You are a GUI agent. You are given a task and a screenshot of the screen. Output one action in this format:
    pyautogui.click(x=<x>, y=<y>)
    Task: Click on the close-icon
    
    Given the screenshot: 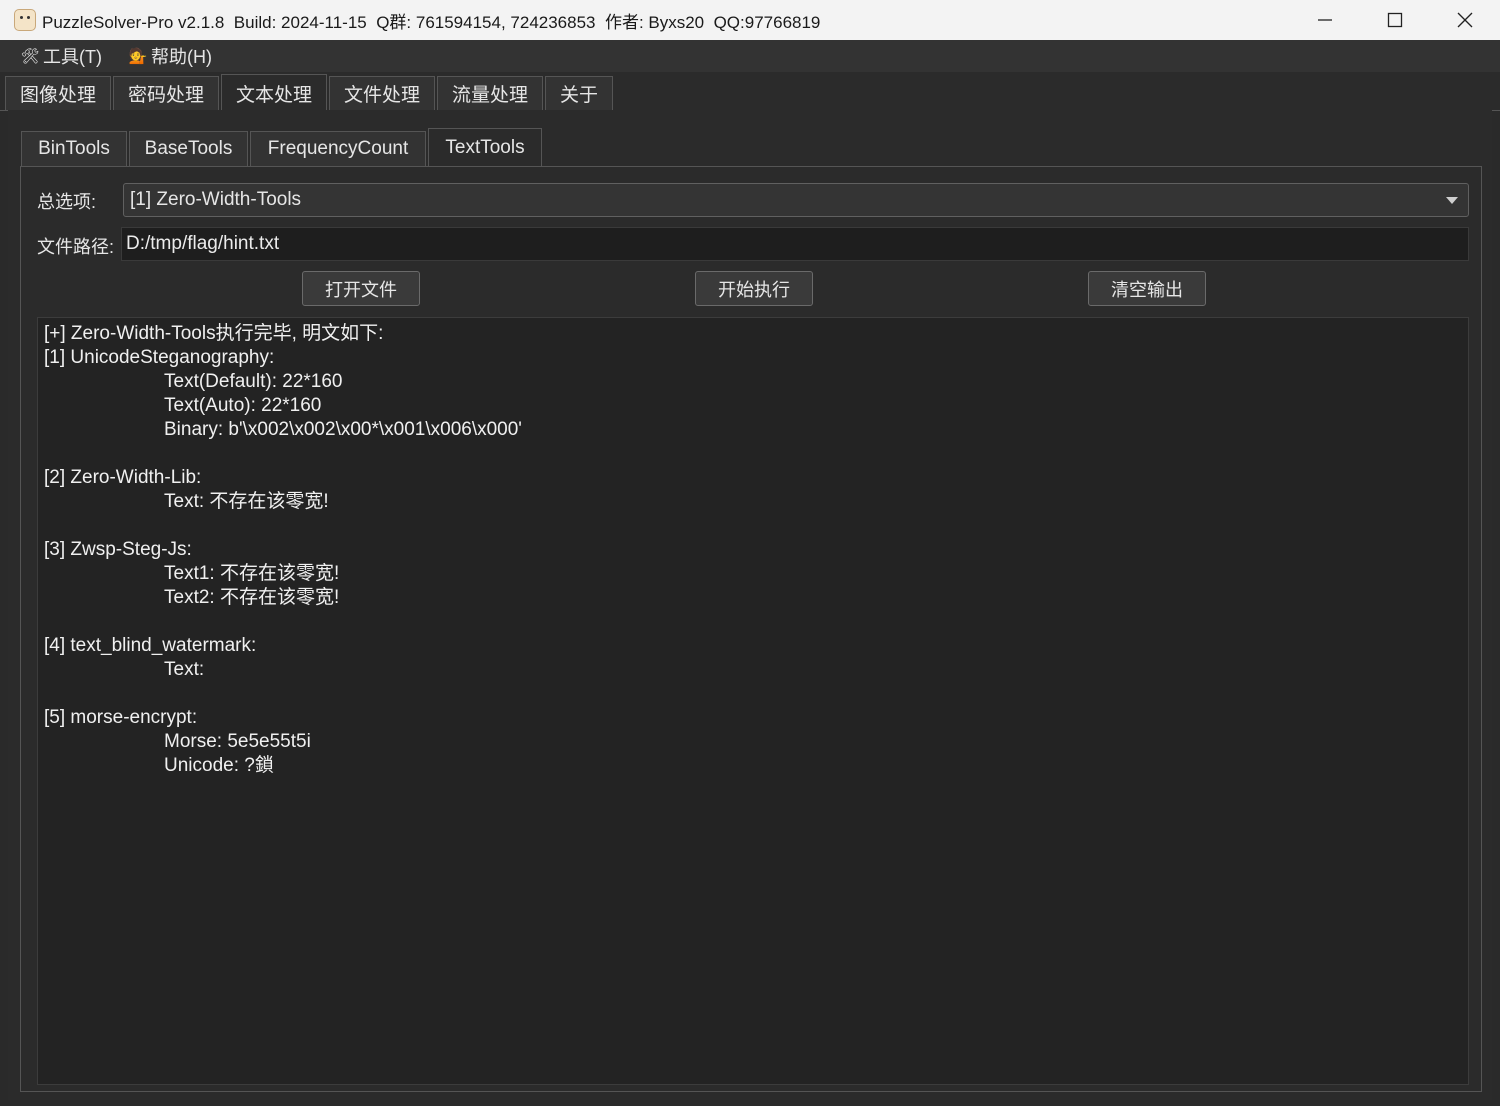 What is the action you would take?
    pyautogui.click(x=1465, y=20)
    